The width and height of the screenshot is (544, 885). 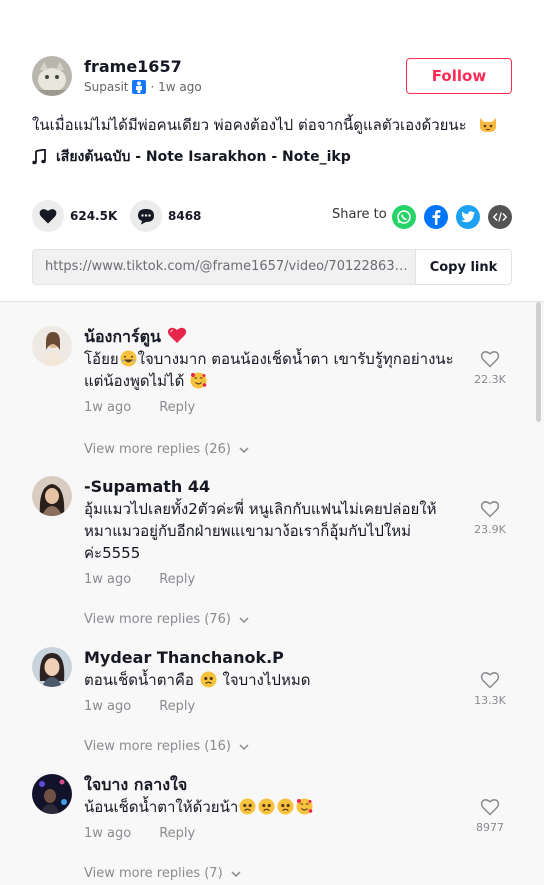 I want to click on copy-link-button: Copy link, so click(x=463, y=267).